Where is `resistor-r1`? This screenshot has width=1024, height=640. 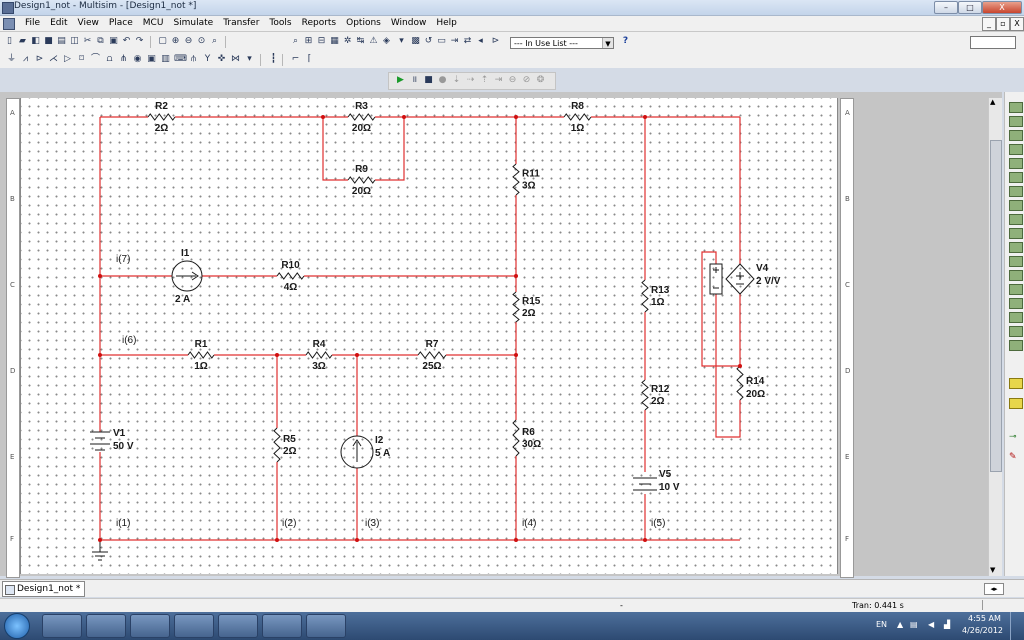 resistor-r1 is located at coordinates (201, 355).